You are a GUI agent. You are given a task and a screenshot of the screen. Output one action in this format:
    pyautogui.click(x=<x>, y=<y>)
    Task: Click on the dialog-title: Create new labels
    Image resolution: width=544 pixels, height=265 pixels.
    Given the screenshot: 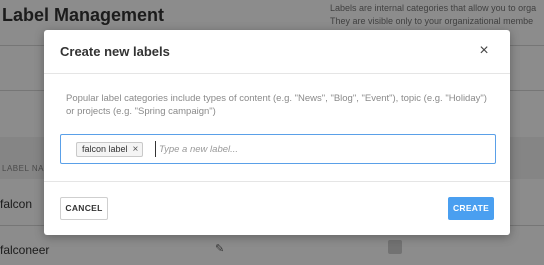 What is the action you would take?
    pyautogui.click(x=115, y=51)
    